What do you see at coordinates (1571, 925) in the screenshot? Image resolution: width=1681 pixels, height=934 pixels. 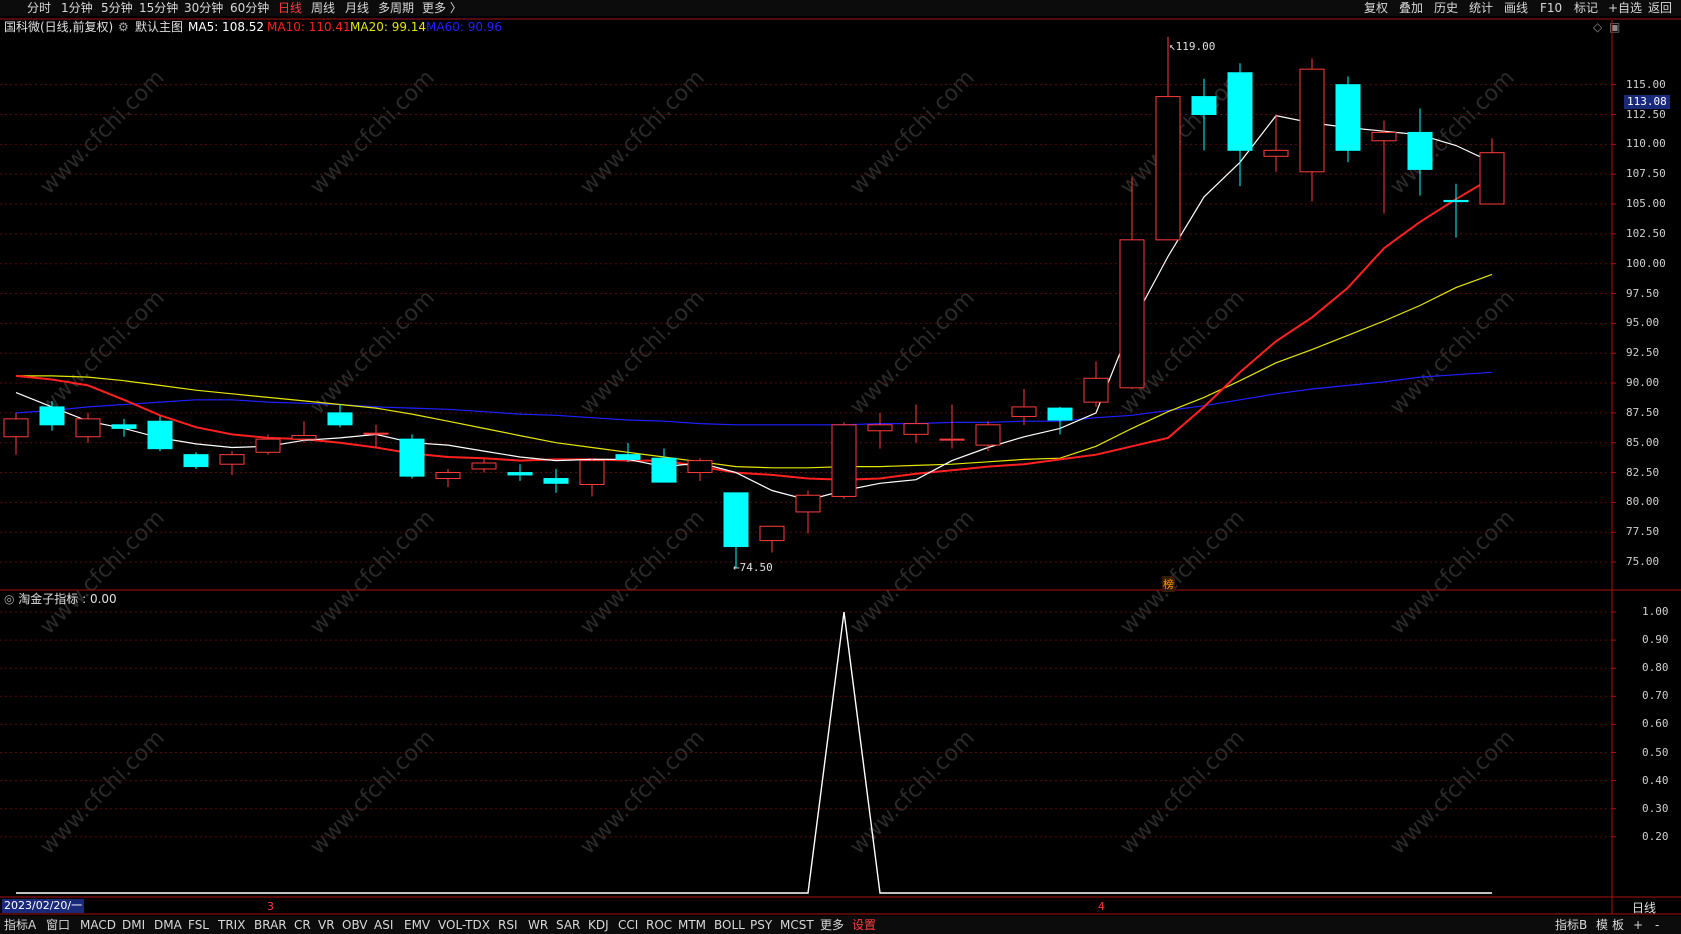 I see `bottom-right-item-0: 指标B` at bounding box center [1571, 925].